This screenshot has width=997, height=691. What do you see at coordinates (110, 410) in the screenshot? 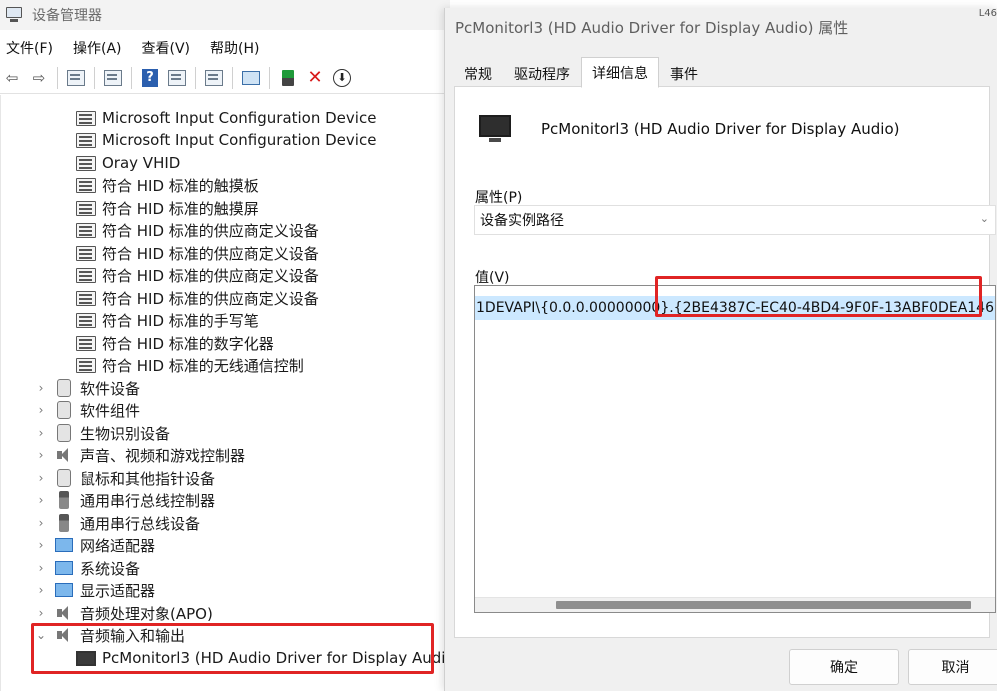
I see `tree-category-label: 软件组件` at bounding box center [110, 410].